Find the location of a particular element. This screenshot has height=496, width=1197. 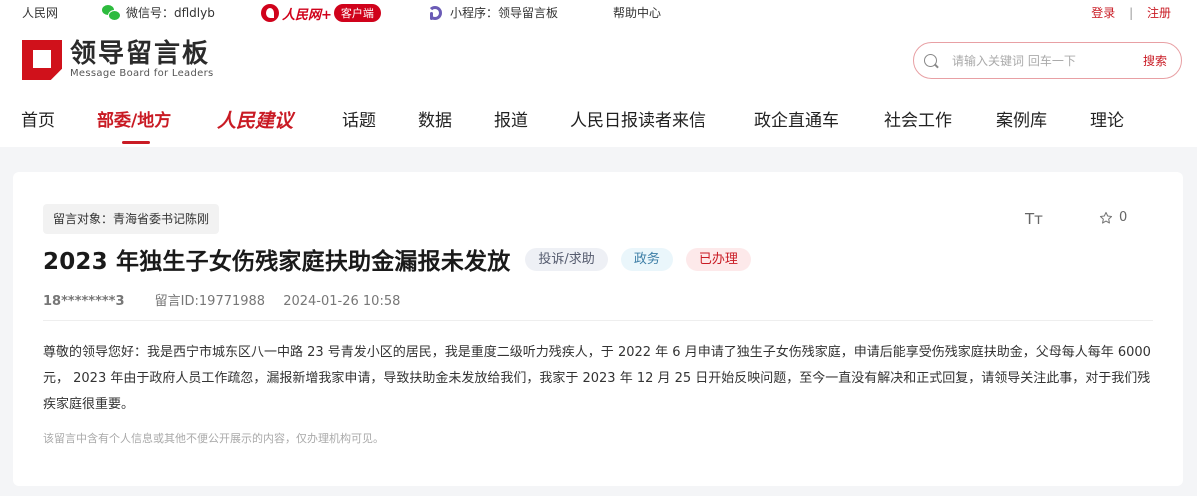

nav-item-social-work: 社会工作 is located at coordinates (918, 126).